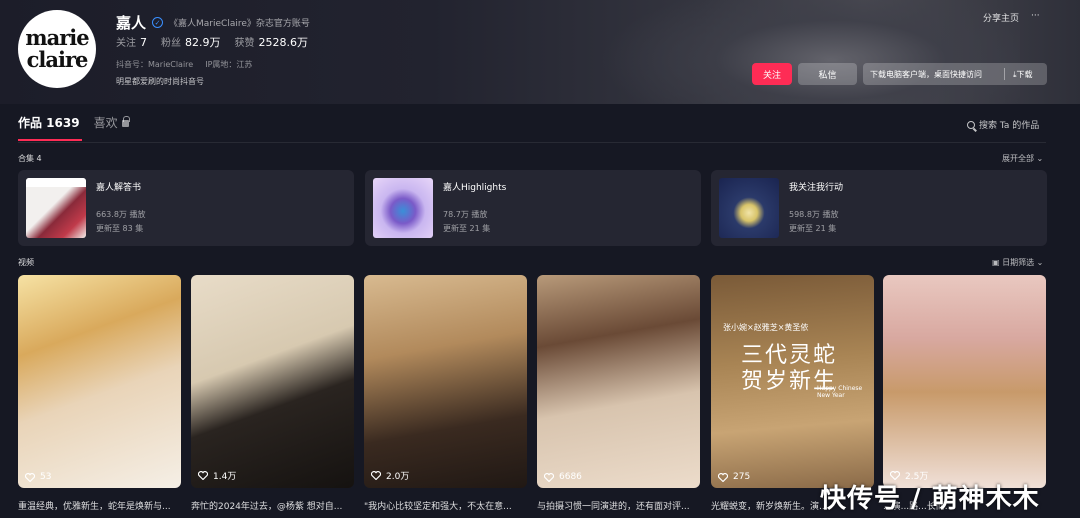 This screenshot has width=1080, height=518. What do you see at coordinates (475, 188) in the screenshot?
I see `collection-title: 嘉人Highlights` at bounding box center [475, 188].